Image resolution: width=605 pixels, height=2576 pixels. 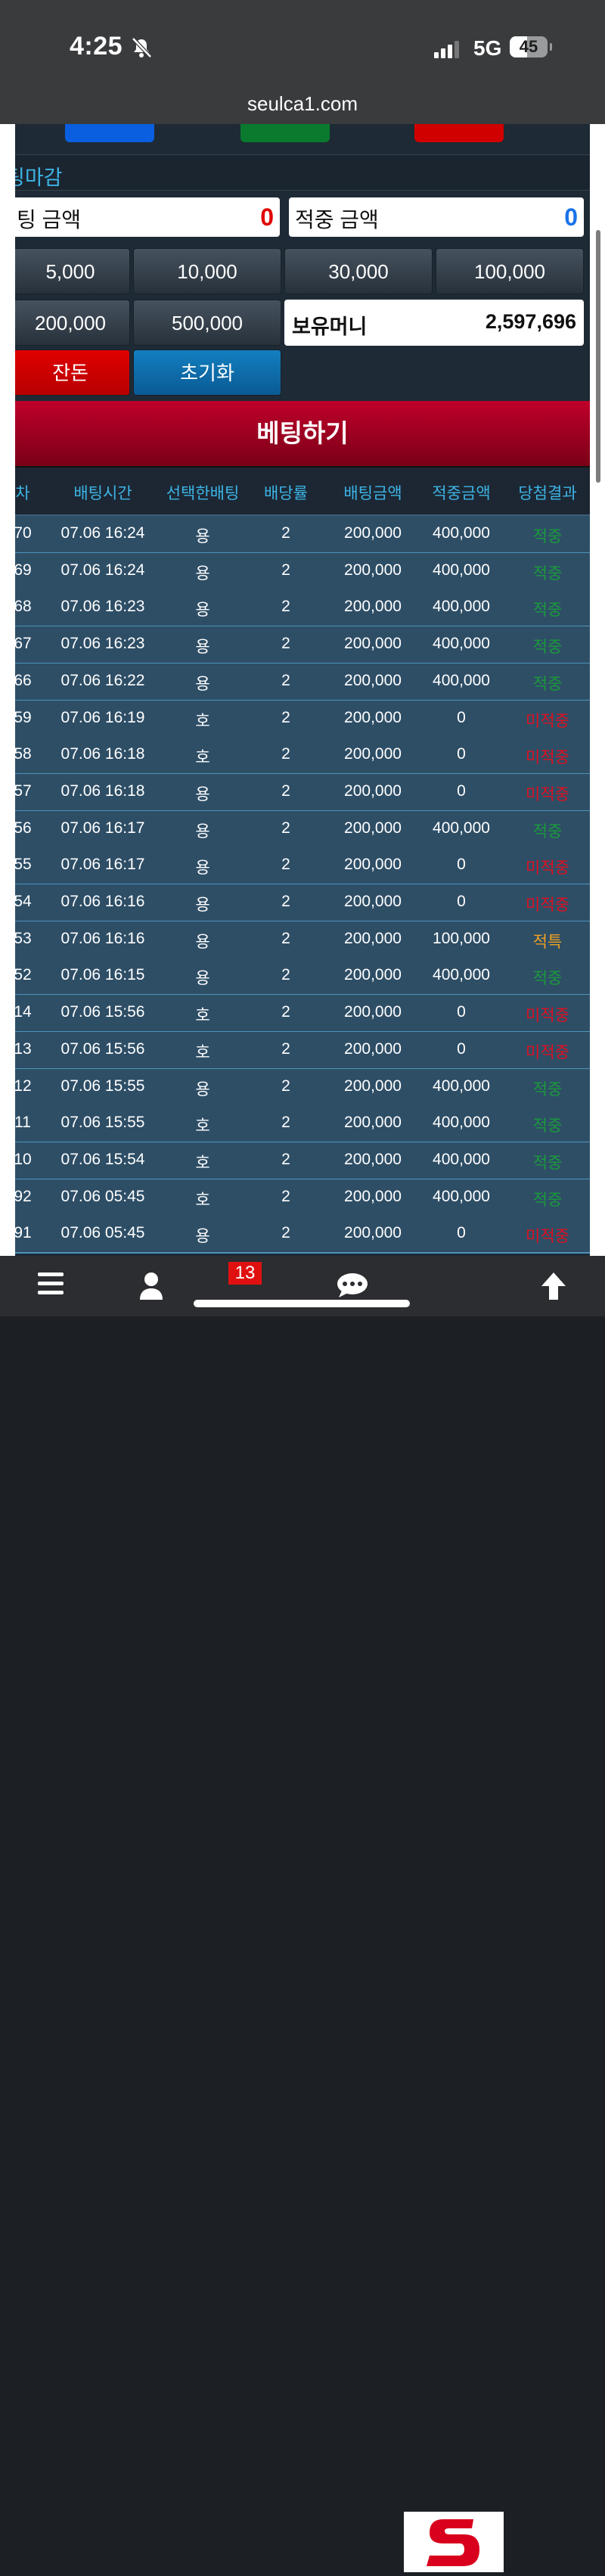 What do you see at coordinates (207, 373) in the screenshot?
I see `reset-button: 초기화` at bounding box center [207, 373].